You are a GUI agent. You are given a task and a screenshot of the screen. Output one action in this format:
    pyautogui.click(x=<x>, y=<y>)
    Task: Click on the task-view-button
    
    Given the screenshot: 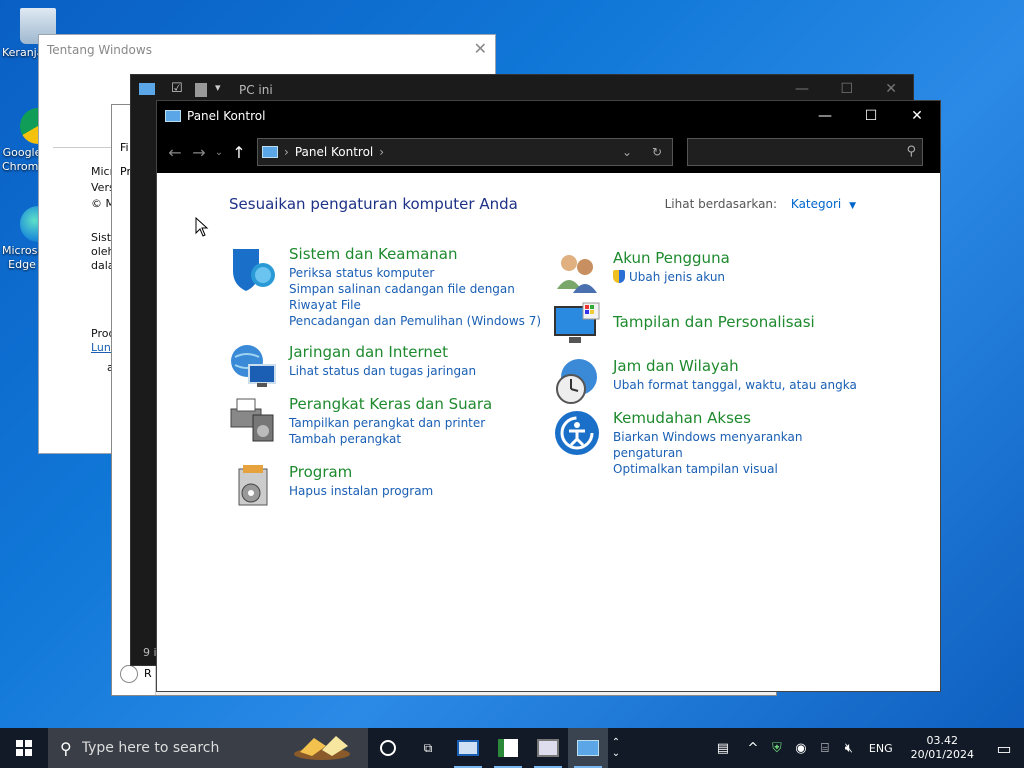 What is the action you would take?
    pyautogui.click(x=388, y=748)
    